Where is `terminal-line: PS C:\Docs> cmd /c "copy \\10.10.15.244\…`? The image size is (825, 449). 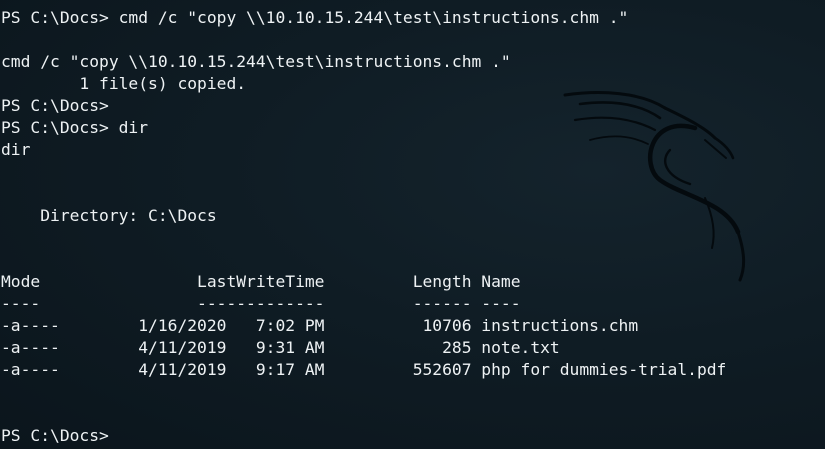
terminal-line: PS C:\Docs> cmd /c "copy \\10.10.15.244\… is located at coordinates (315, 17).